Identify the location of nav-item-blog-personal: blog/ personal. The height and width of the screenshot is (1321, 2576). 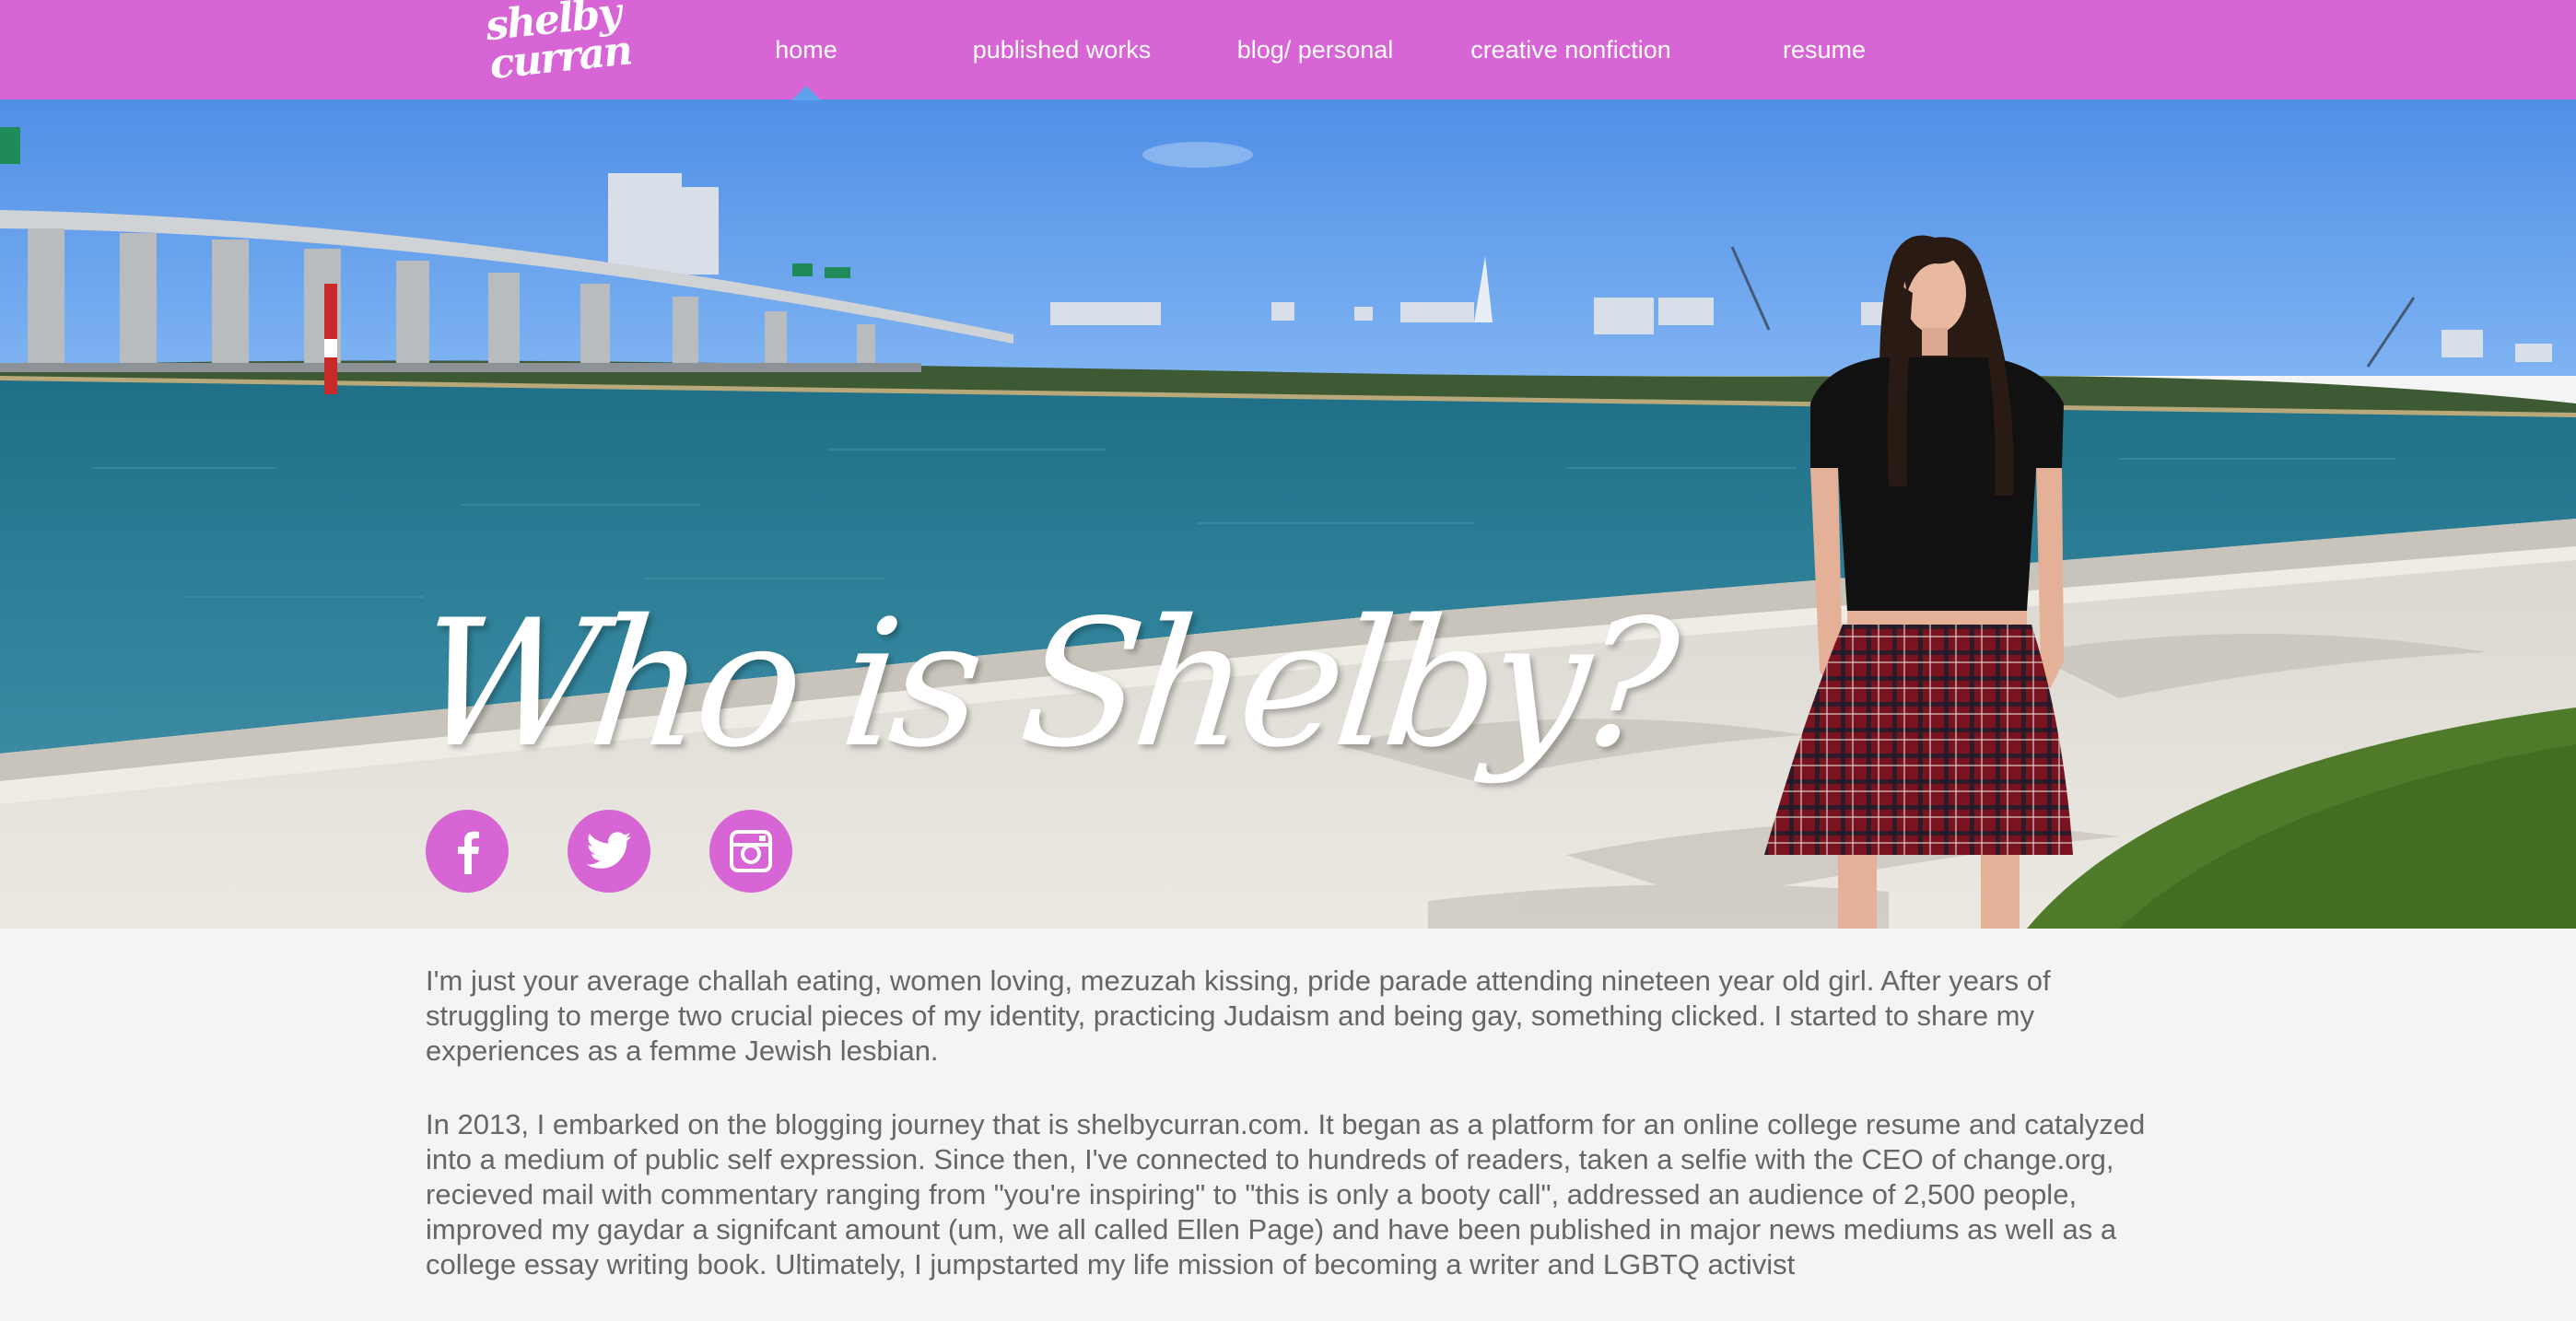
(1315, 49).